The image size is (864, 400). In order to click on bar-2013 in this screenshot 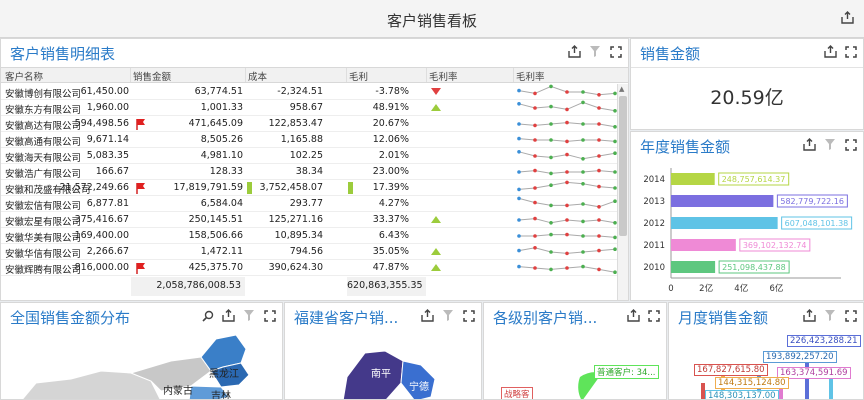, I will do `click(722, 201)`.